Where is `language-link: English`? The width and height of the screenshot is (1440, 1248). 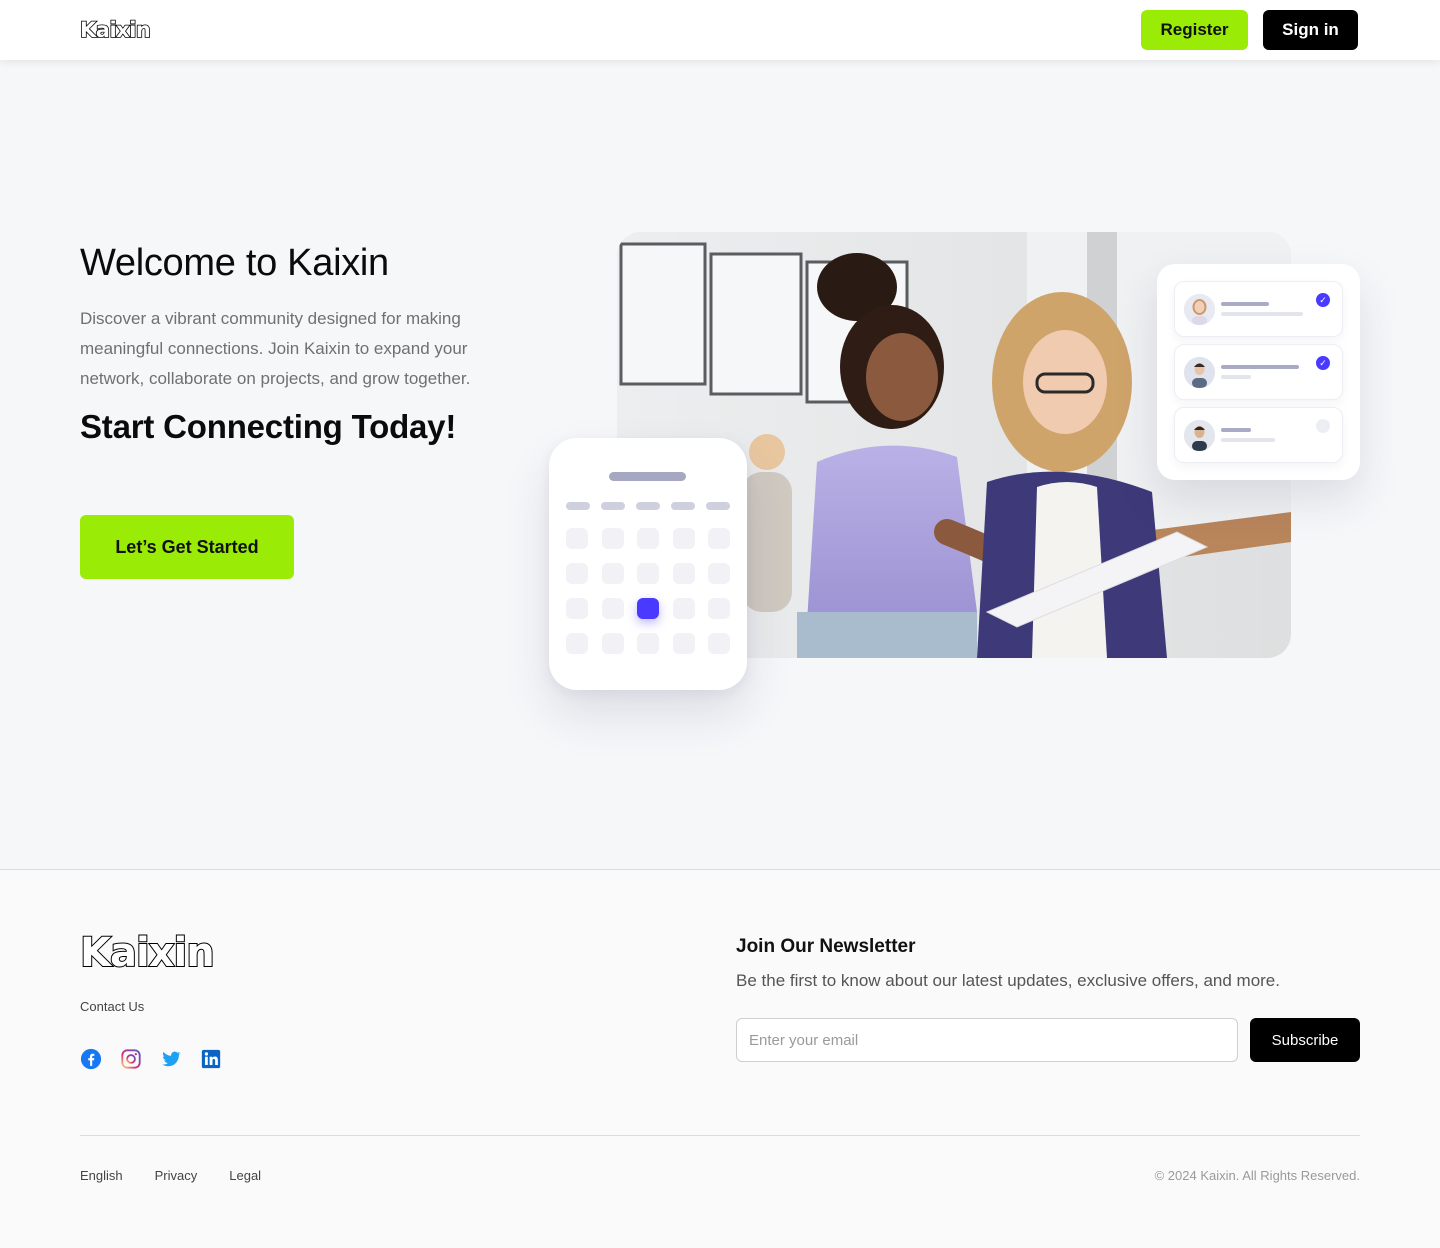 language-link: English is located at coordinates (101, 1175).